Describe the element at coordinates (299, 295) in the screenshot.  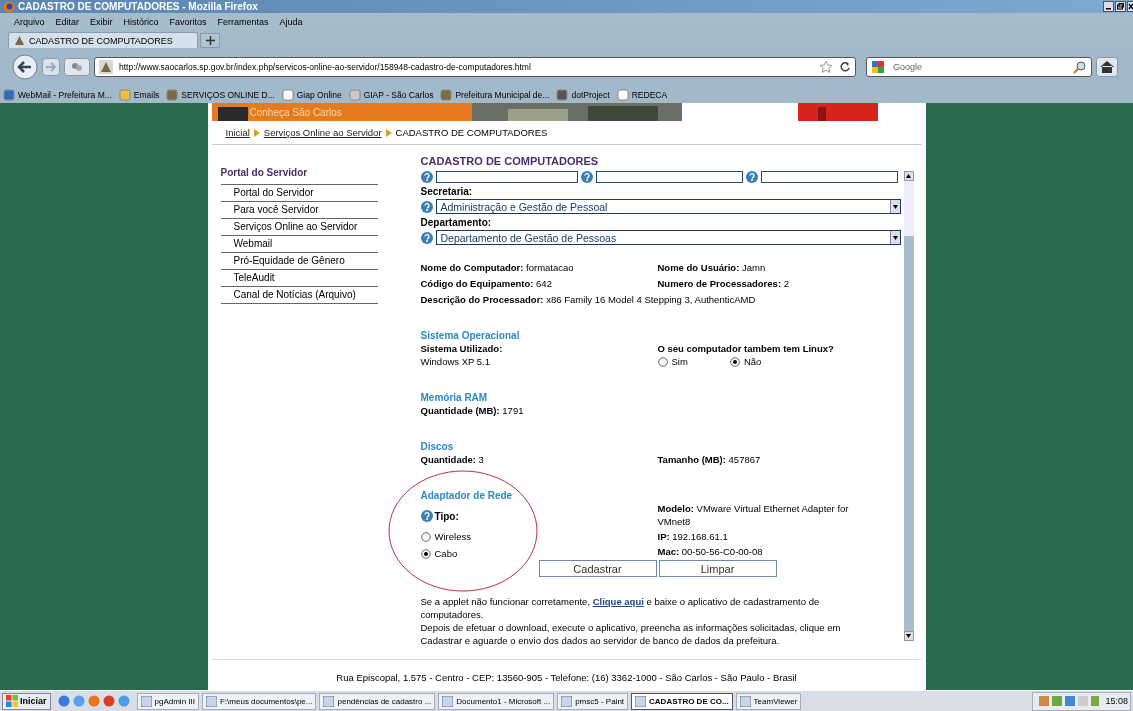
I see `sidebar-item: Canal de Notícias (Arquivo)` at that location.